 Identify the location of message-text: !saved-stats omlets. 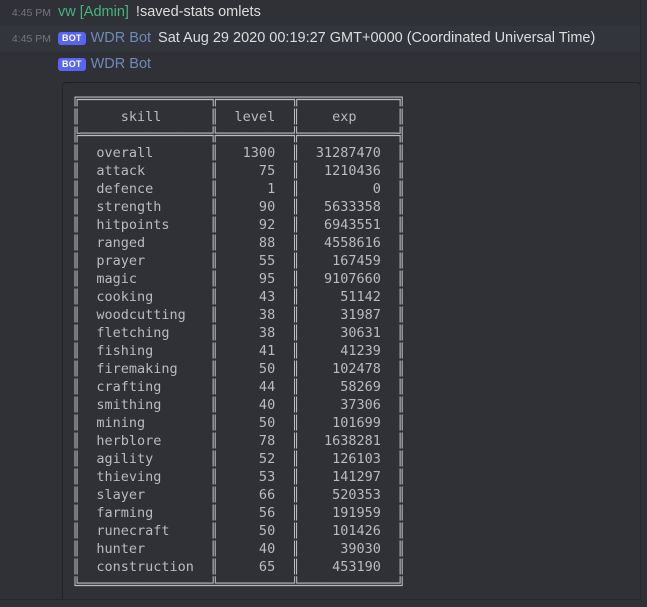
(198, 12).